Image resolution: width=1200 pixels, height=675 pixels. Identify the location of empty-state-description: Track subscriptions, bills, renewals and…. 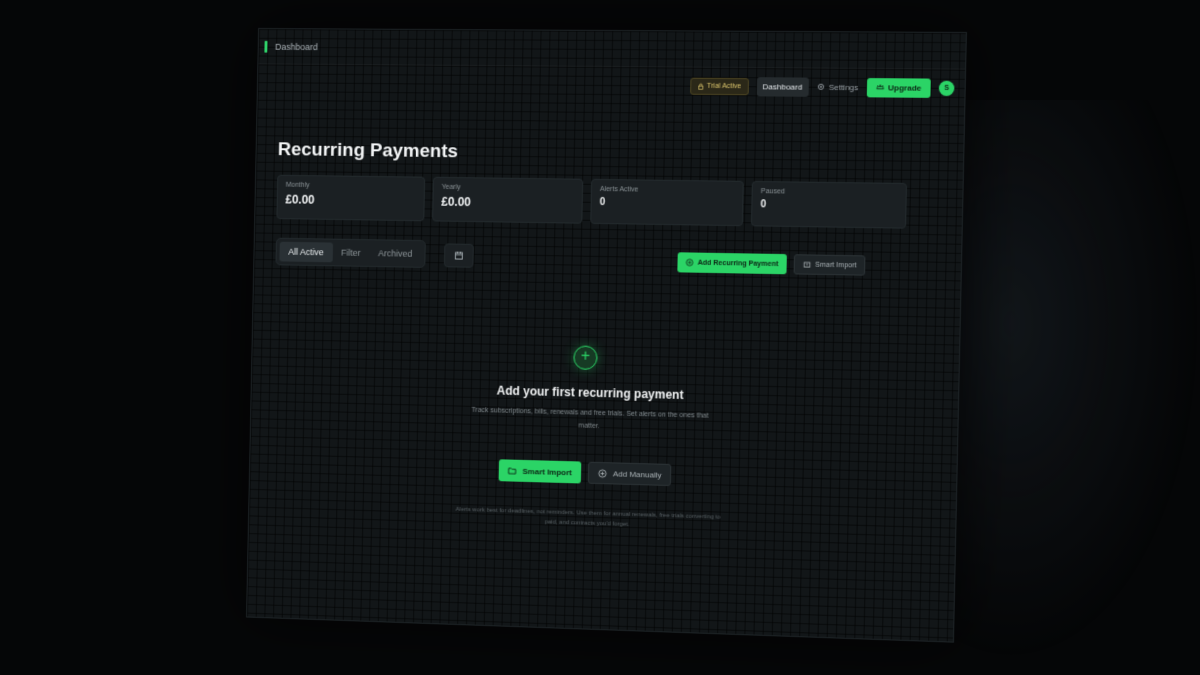
(590, 418).